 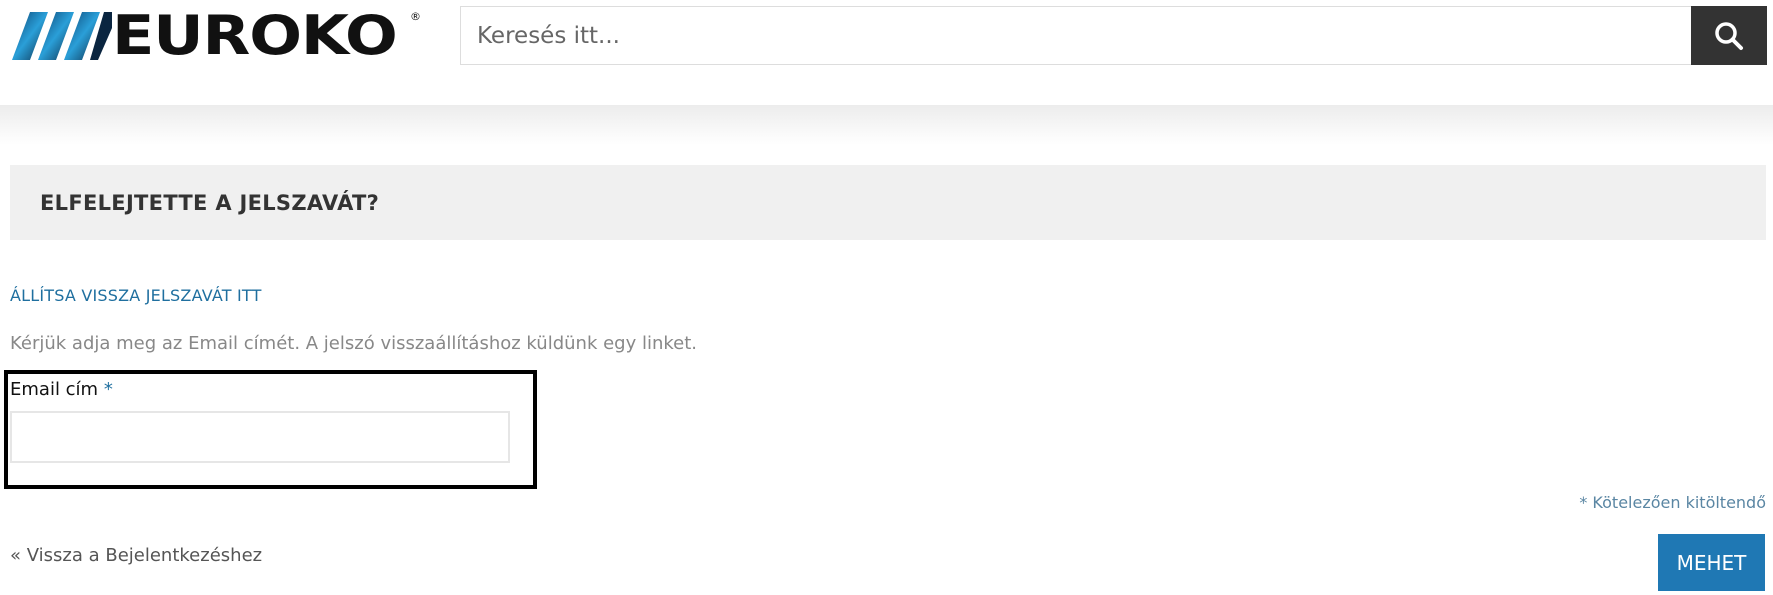 I want to click on page-title-bar: ELFELEJTETTE A JELSZAVÁT?, so click(x=888, y=202).